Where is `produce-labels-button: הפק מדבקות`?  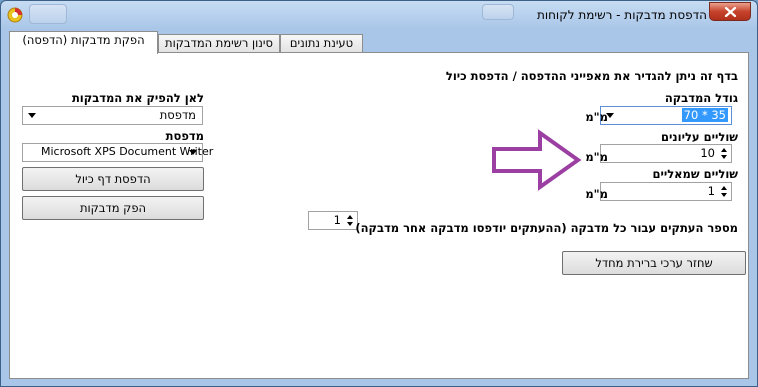
produce-labels-button: הפק מדבקות is located at coordinates (113, 208).